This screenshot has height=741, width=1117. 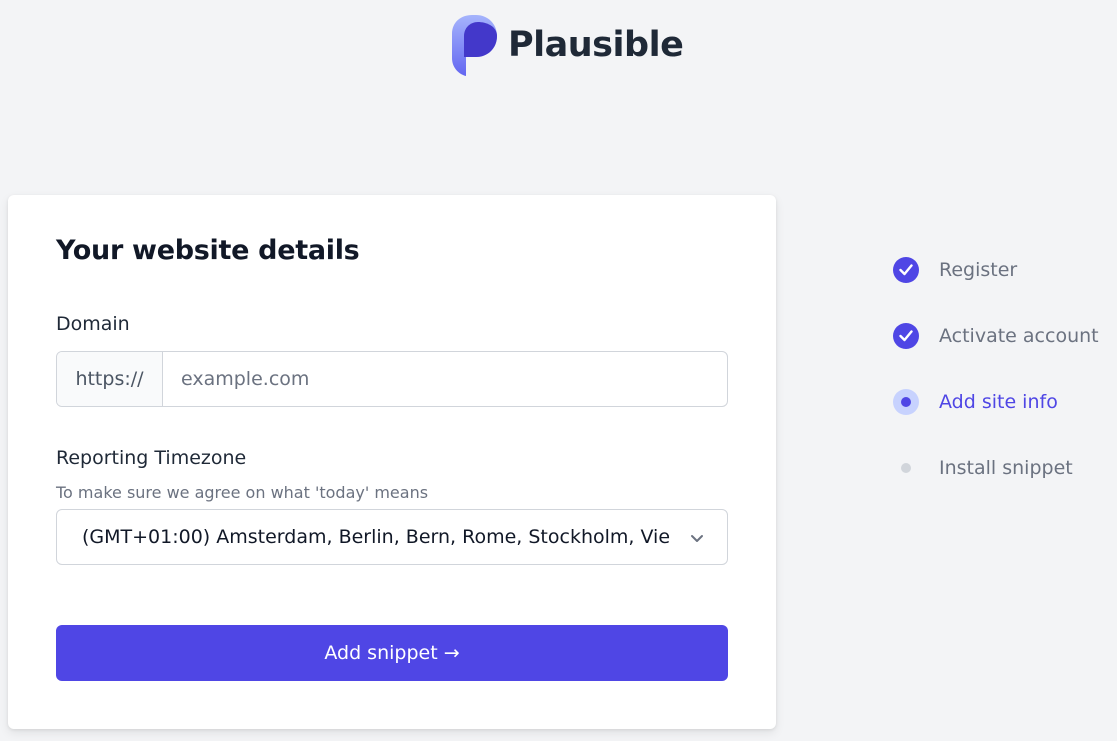 What do you see at coordinates (697, 538) in the screenshot?
I see `chevron-down-icon` at bounding box center [697, 538].